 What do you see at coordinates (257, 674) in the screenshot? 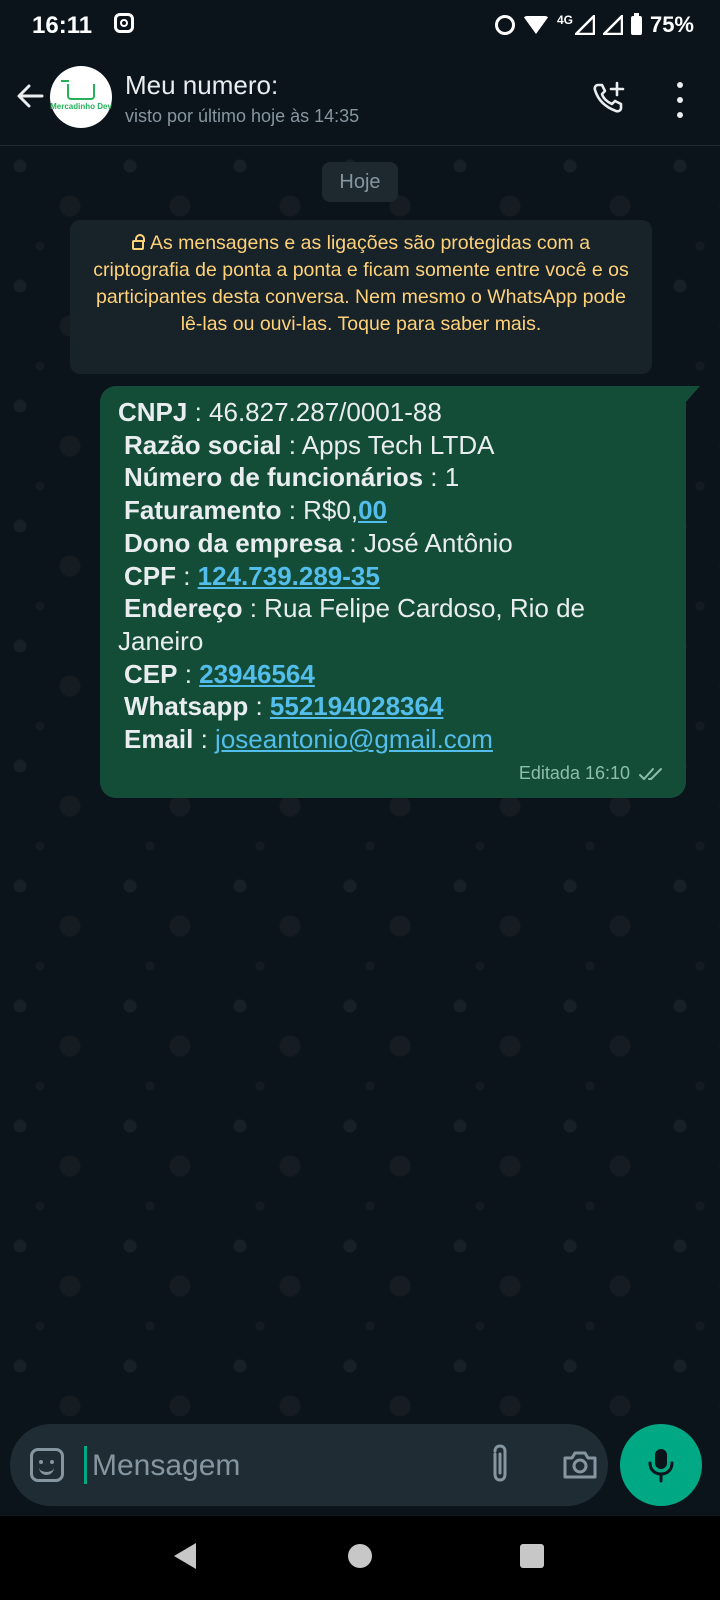
I see `cep-link: 23946564` at bounding box center [257, 674].